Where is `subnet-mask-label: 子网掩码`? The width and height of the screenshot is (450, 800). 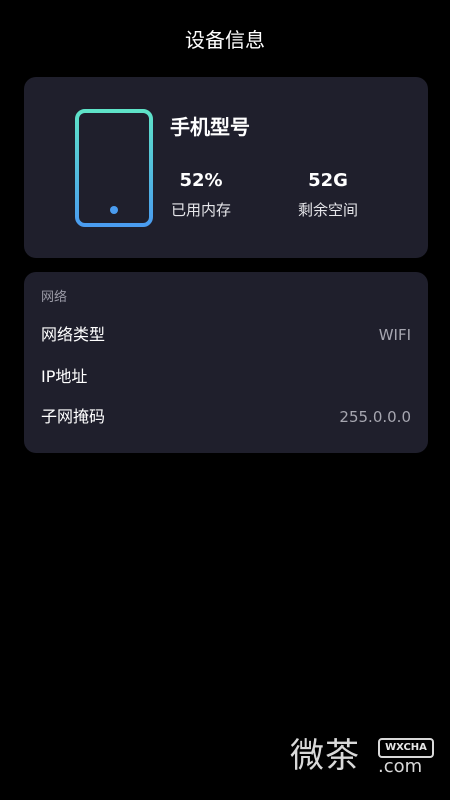
subnet-mask-label: 子网掩码 is located at coordinates (73, 416).